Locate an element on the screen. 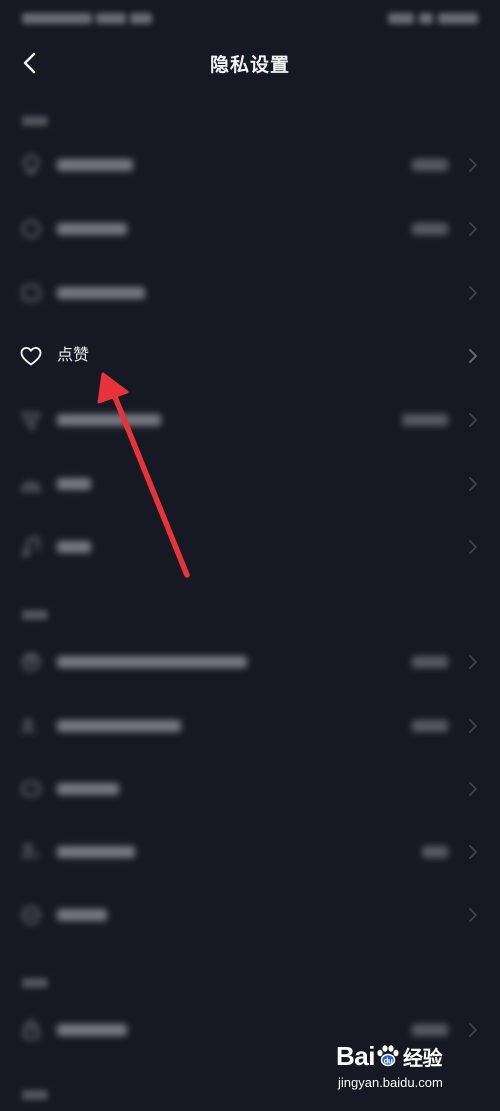  heart-outline-icon is located at coordinates (31, 356).